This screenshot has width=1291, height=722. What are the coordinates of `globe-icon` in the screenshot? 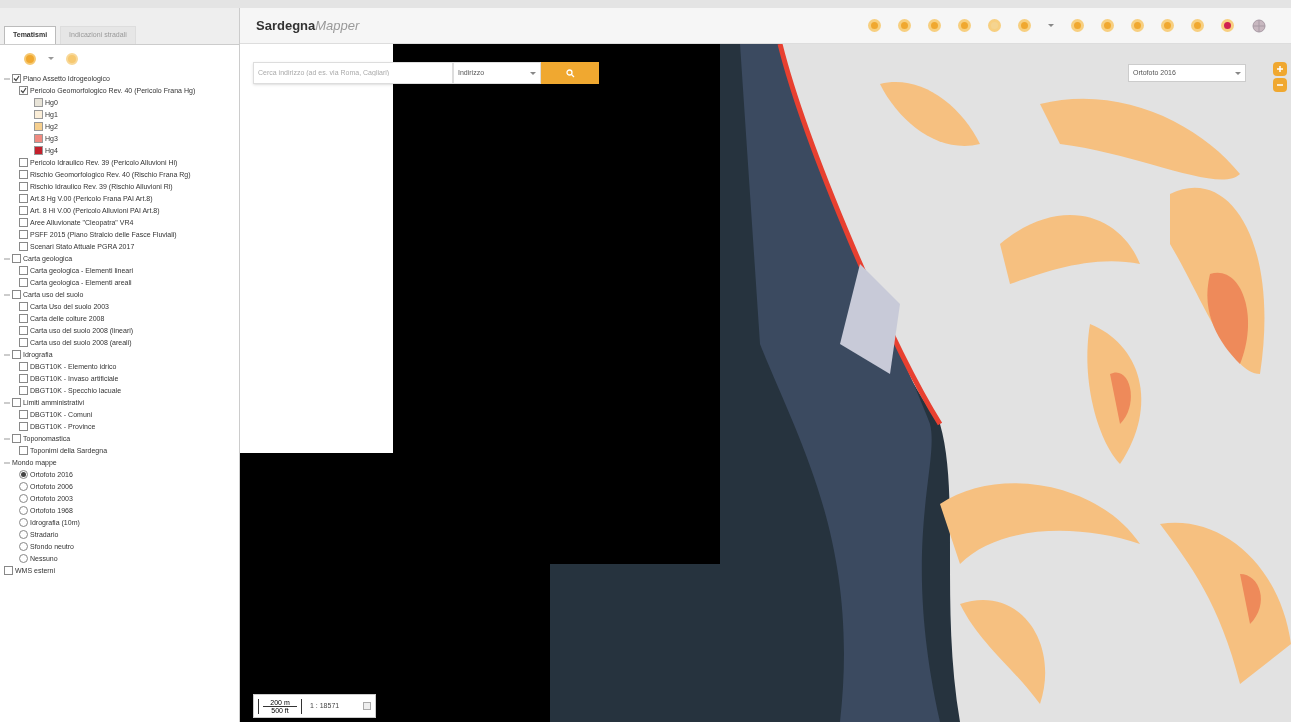 It's located at (1259, 25).